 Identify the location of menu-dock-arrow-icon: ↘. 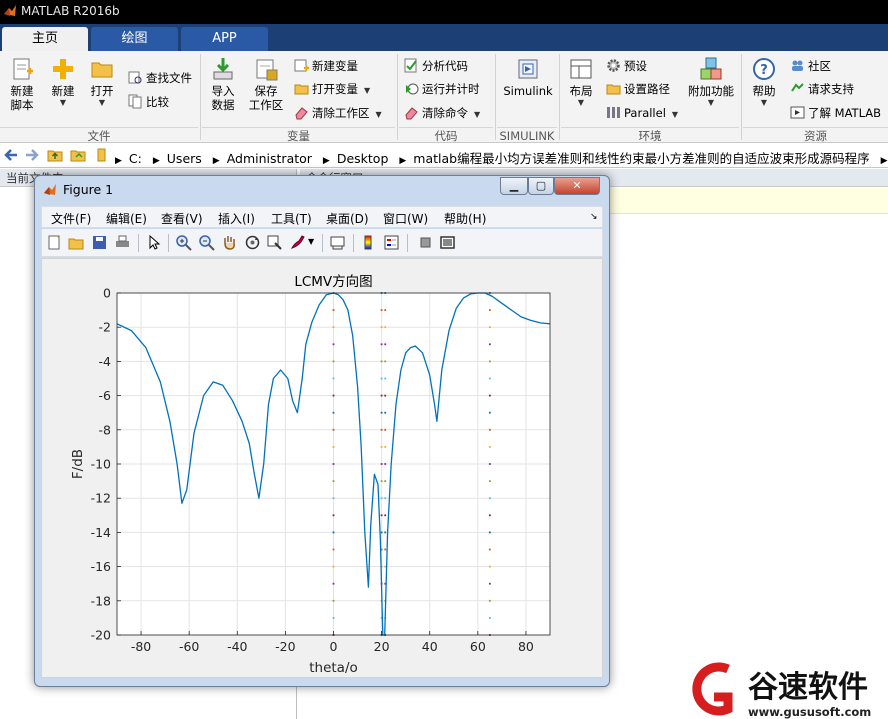
(594, 217).